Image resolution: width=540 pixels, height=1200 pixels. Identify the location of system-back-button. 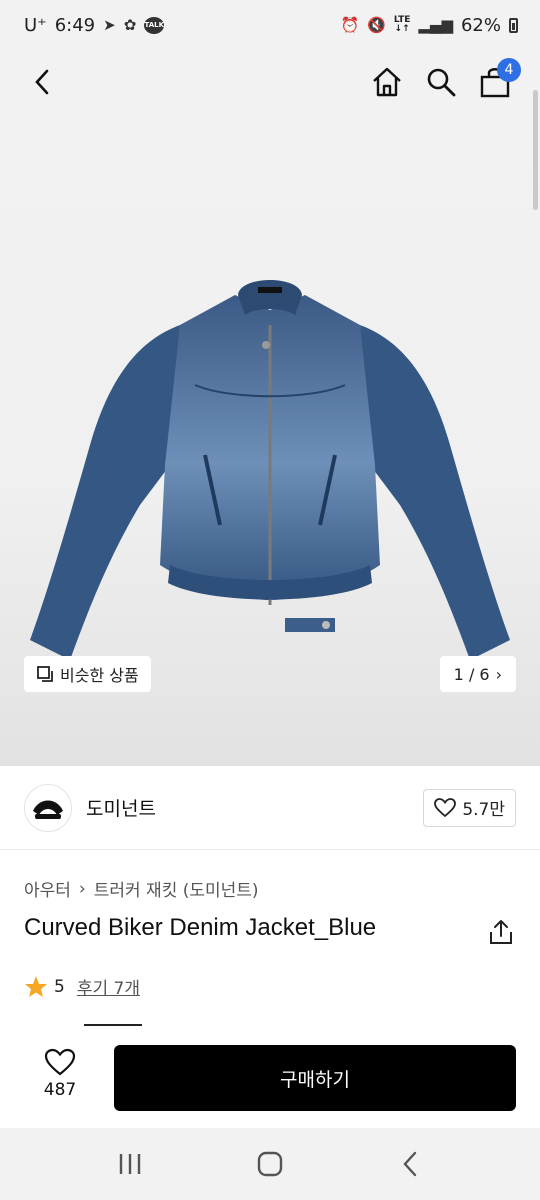
(410, 1164).